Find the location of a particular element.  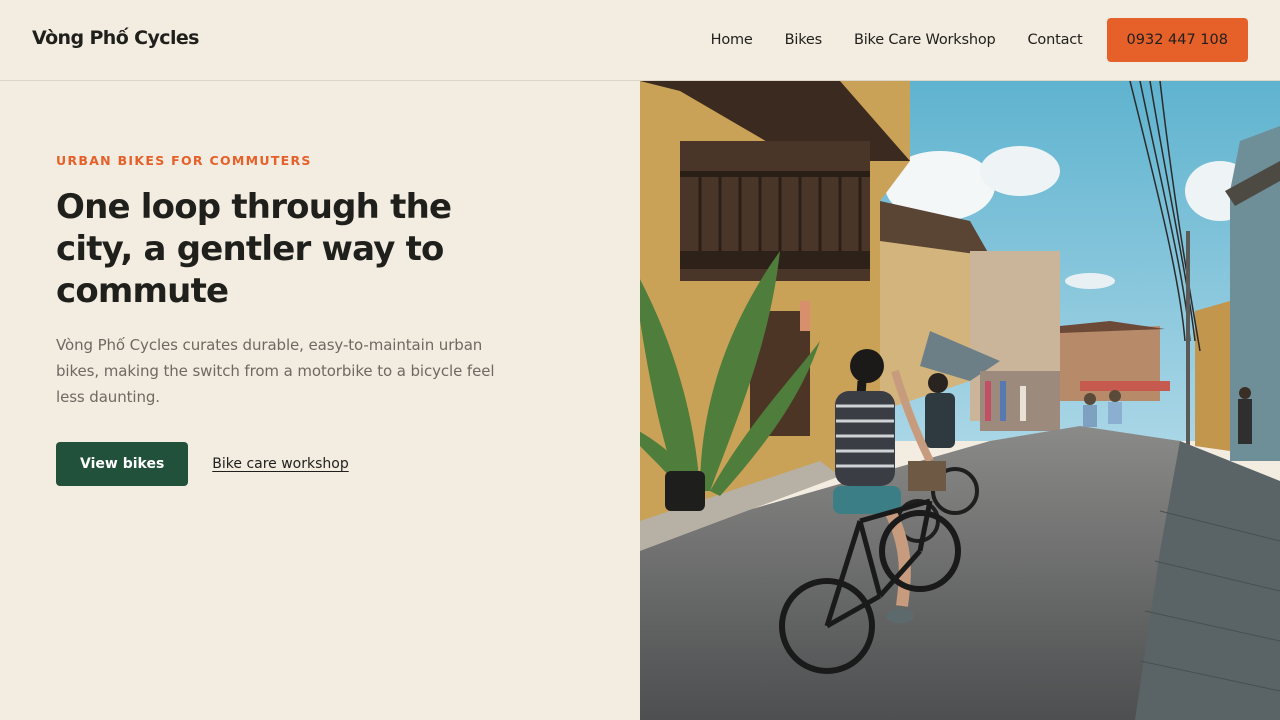

view-bikes-button: View bikes is located at coordinates (122, 464).